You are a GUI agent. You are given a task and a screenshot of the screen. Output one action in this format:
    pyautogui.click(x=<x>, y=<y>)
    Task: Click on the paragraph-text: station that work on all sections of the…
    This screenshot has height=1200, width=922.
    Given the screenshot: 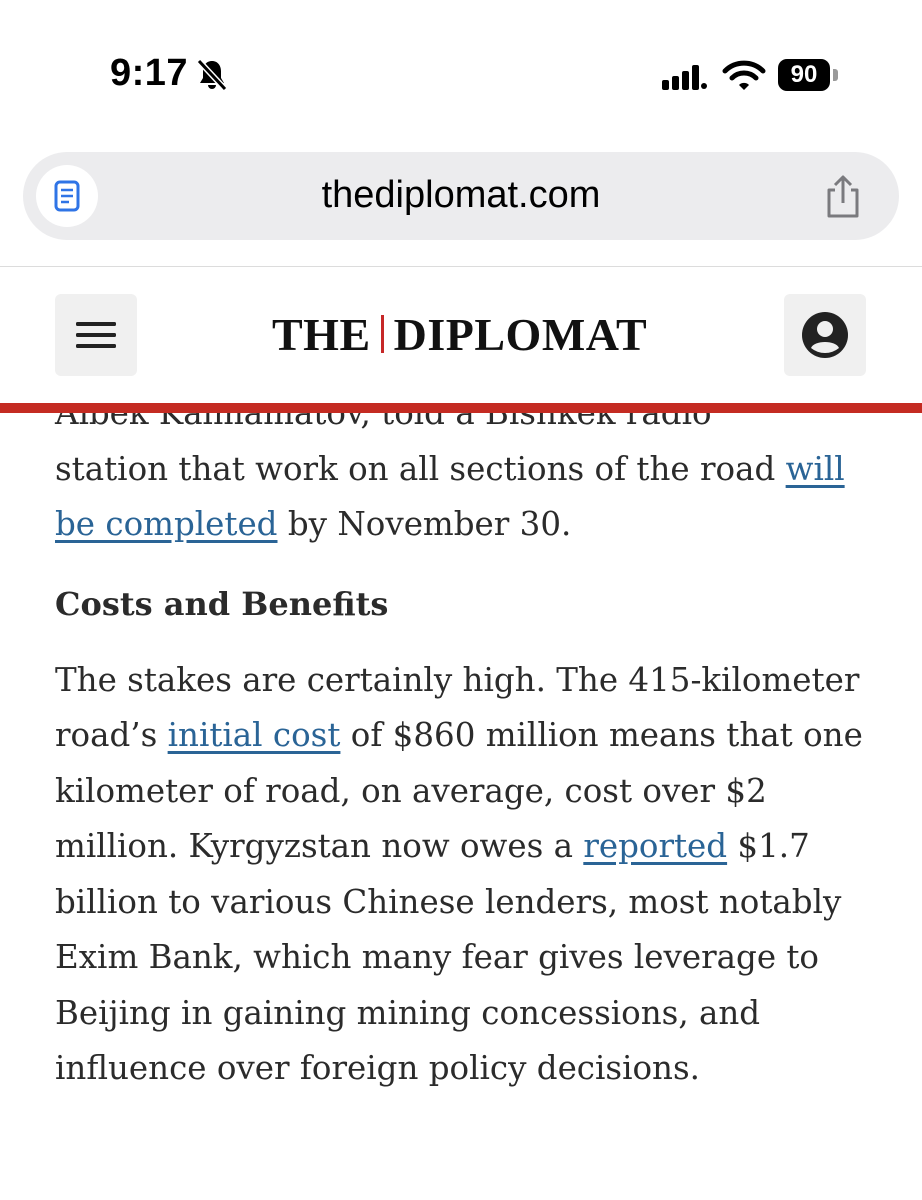 What is the action you would take?
    pyautogui.click(x=415, y=468)
    